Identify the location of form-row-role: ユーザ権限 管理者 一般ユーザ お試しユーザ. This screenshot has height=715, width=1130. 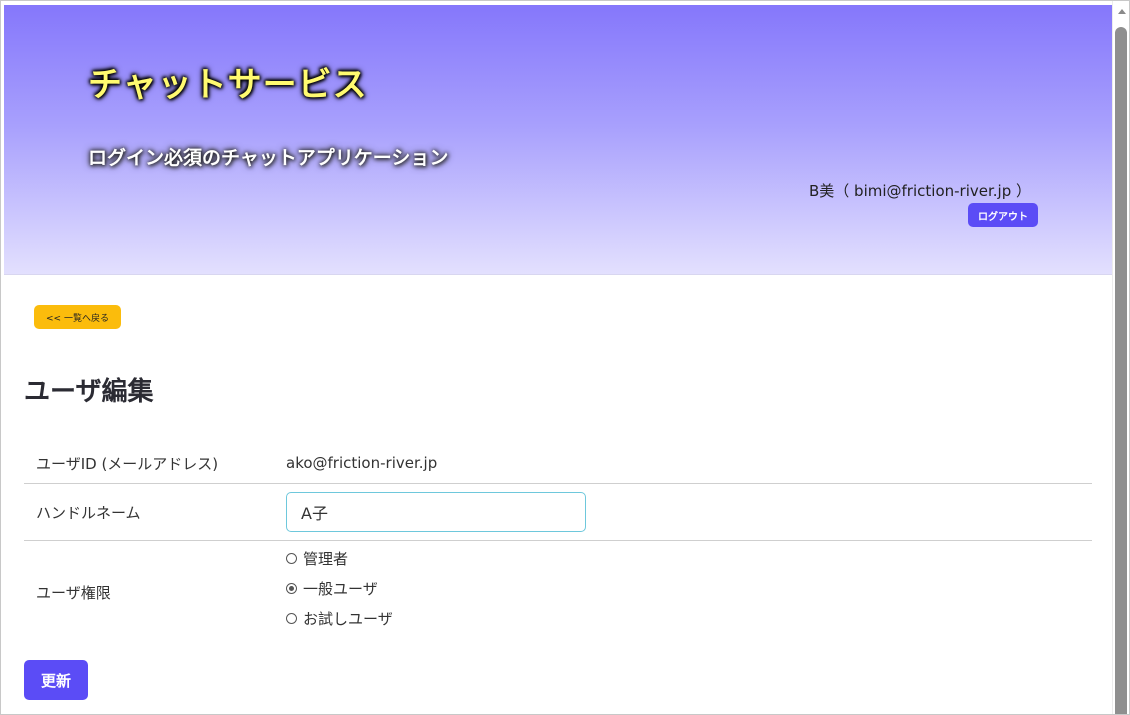
(558, 593).